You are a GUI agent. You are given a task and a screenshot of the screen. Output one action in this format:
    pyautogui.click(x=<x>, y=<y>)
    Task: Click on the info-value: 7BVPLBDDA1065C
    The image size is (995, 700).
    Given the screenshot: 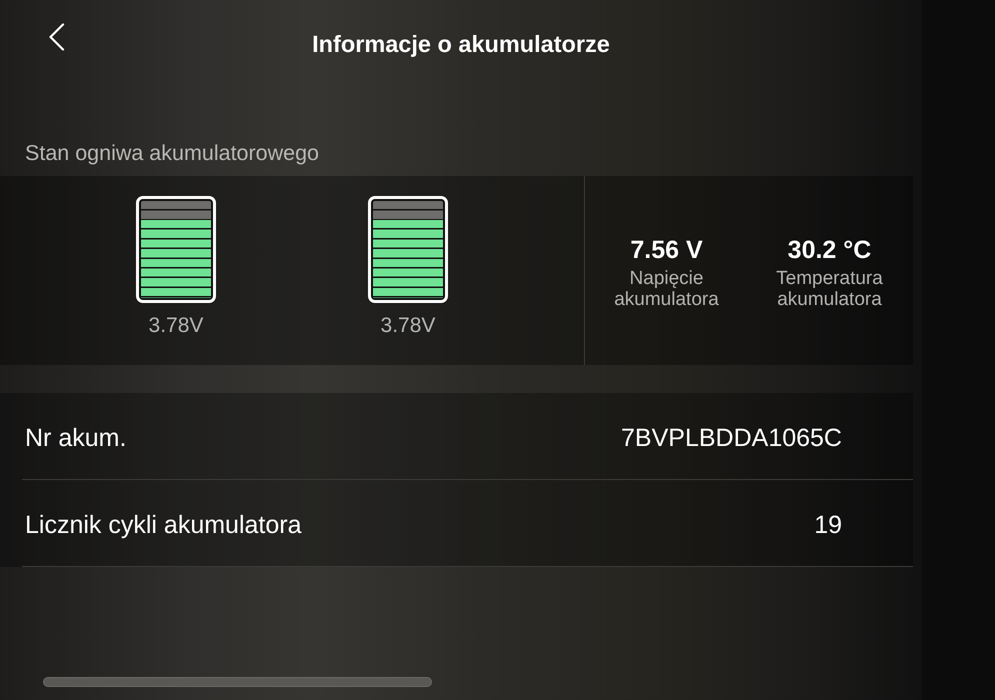 What is the action you would take?
    pyautogui.click(x=731, y=438)
    